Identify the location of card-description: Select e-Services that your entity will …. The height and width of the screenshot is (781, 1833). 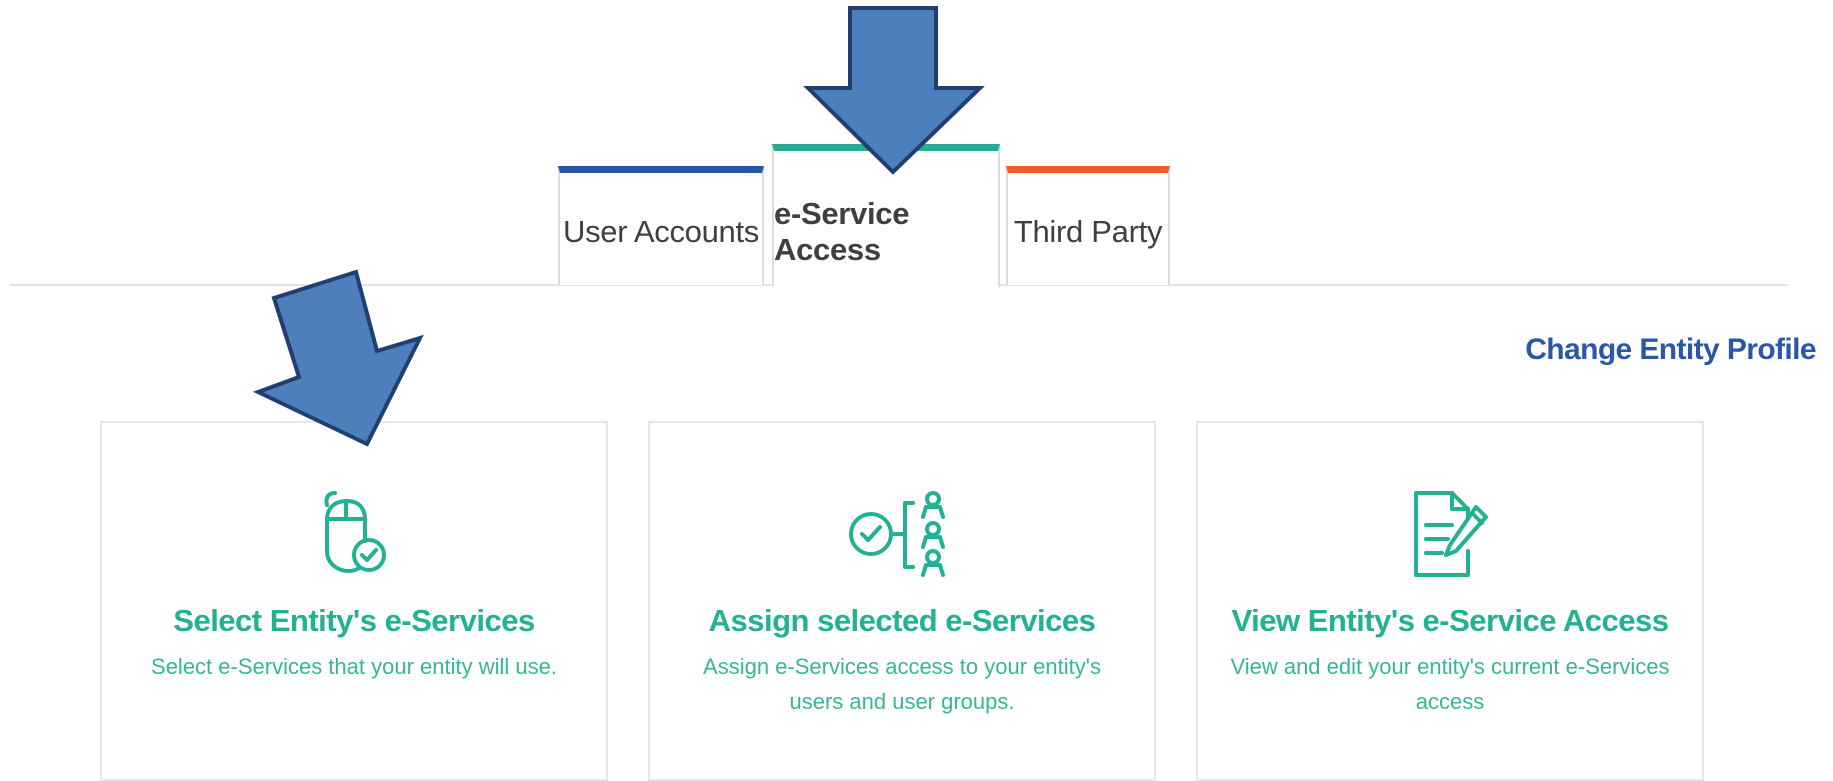
(354, 666).